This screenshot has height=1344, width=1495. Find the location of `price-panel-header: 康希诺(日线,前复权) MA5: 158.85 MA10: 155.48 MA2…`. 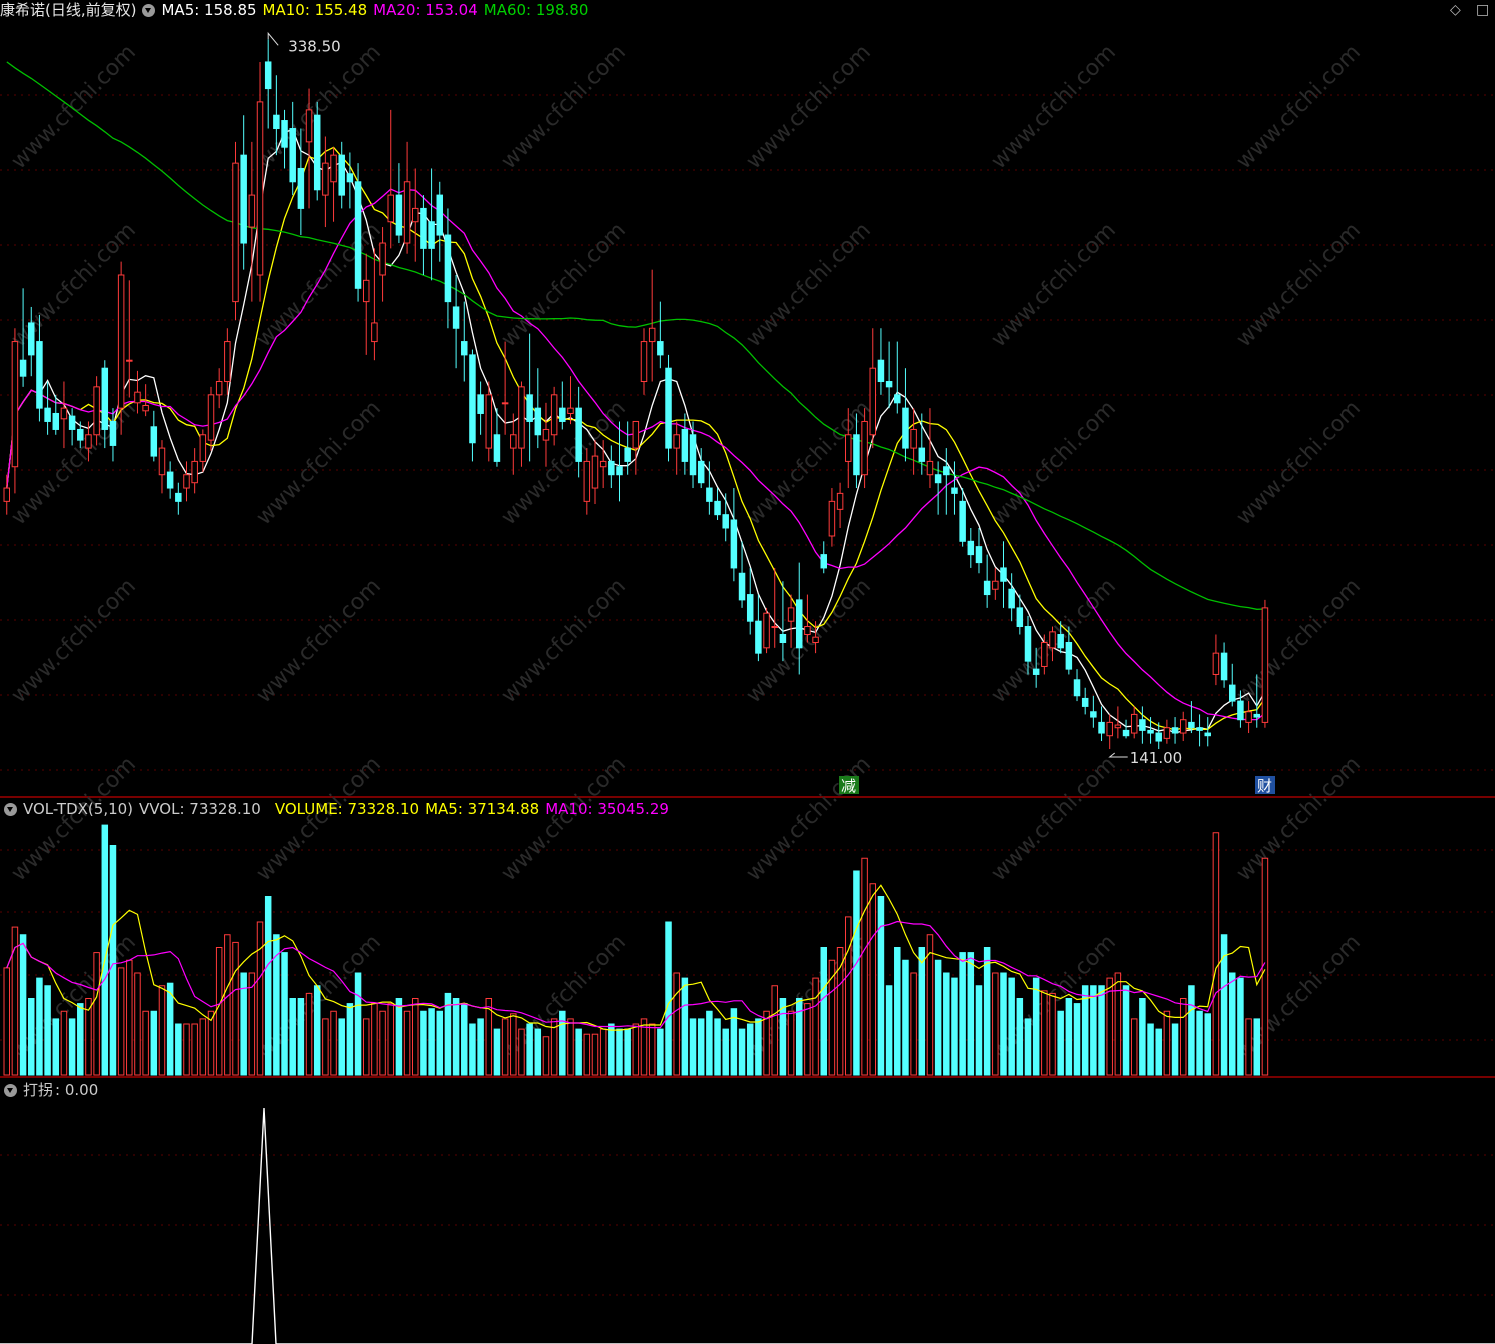

price-panel-header: 康希诺(日线,前复权) MA5: 158.85 MA10: 155.48 MA2… is located at coordinates (297, 10).